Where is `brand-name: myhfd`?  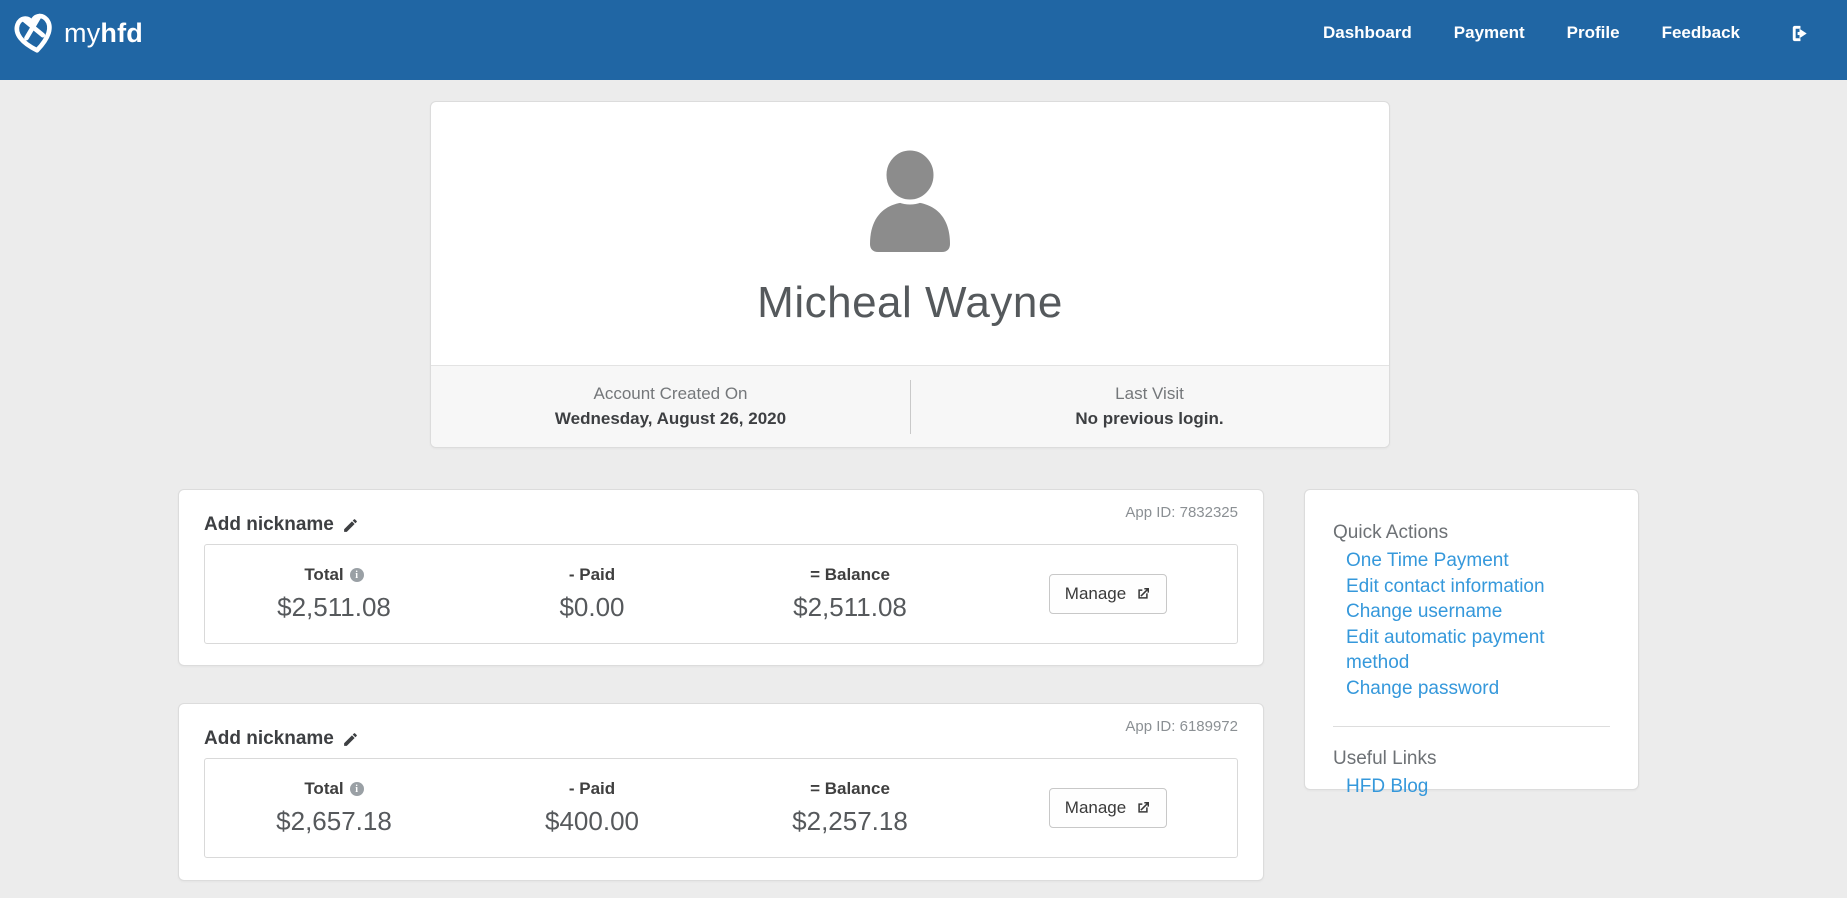
brand-name: myhfd is located at coordinates (103, 32).